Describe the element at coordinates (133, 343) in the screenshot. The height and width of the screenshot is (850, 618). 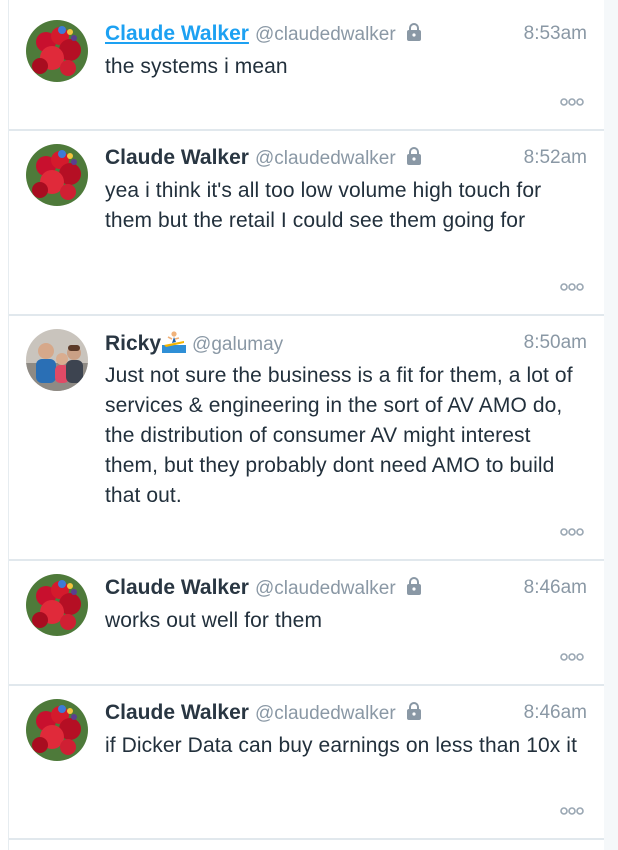
I see `author-name: Ricky` at that location.